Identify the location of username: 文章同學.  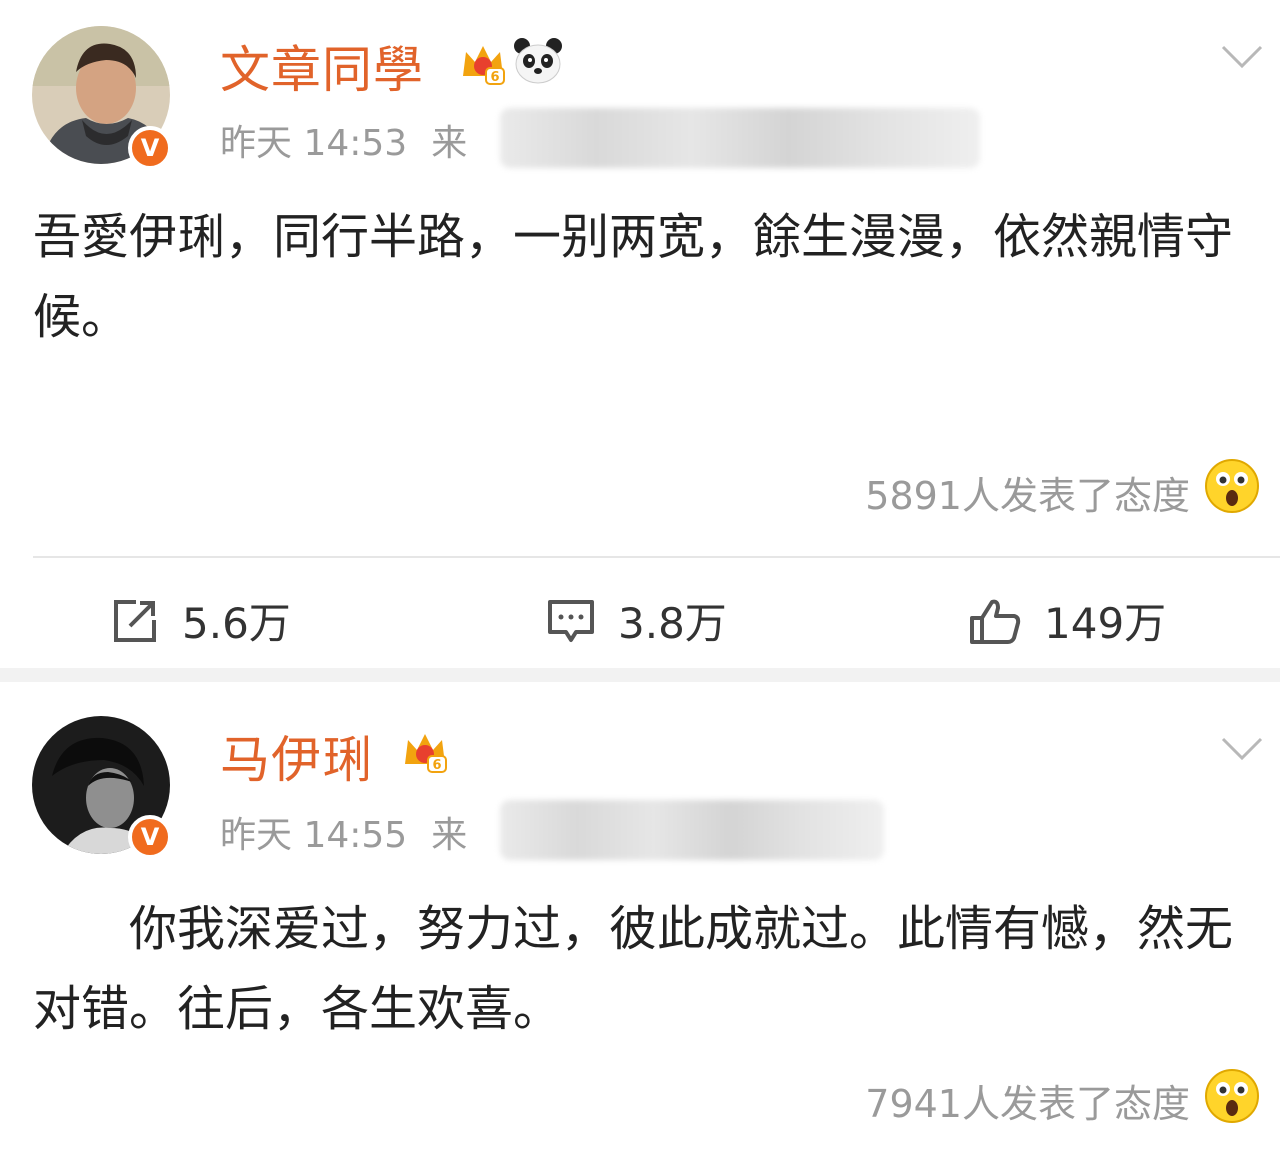
(322, 66).